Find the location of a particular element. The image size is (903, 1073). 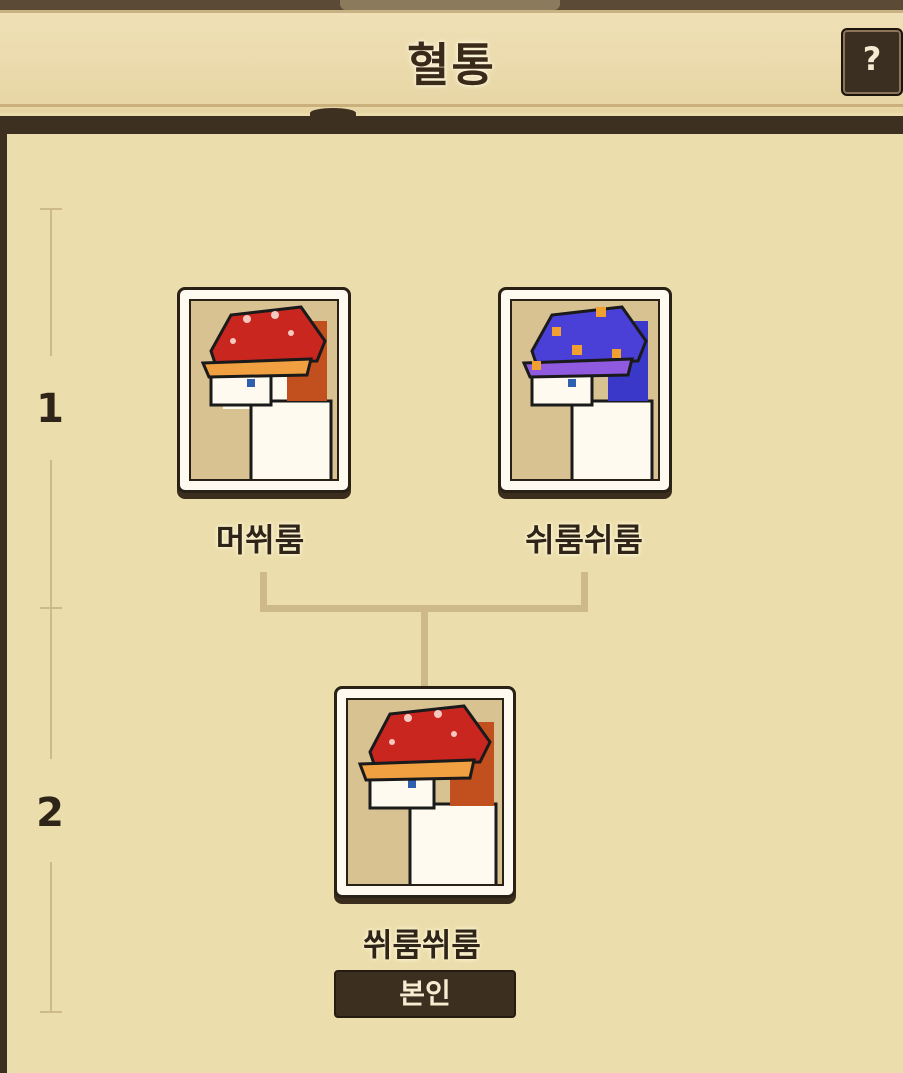

page-title: 혈통 is located at coordinates (451, 65).